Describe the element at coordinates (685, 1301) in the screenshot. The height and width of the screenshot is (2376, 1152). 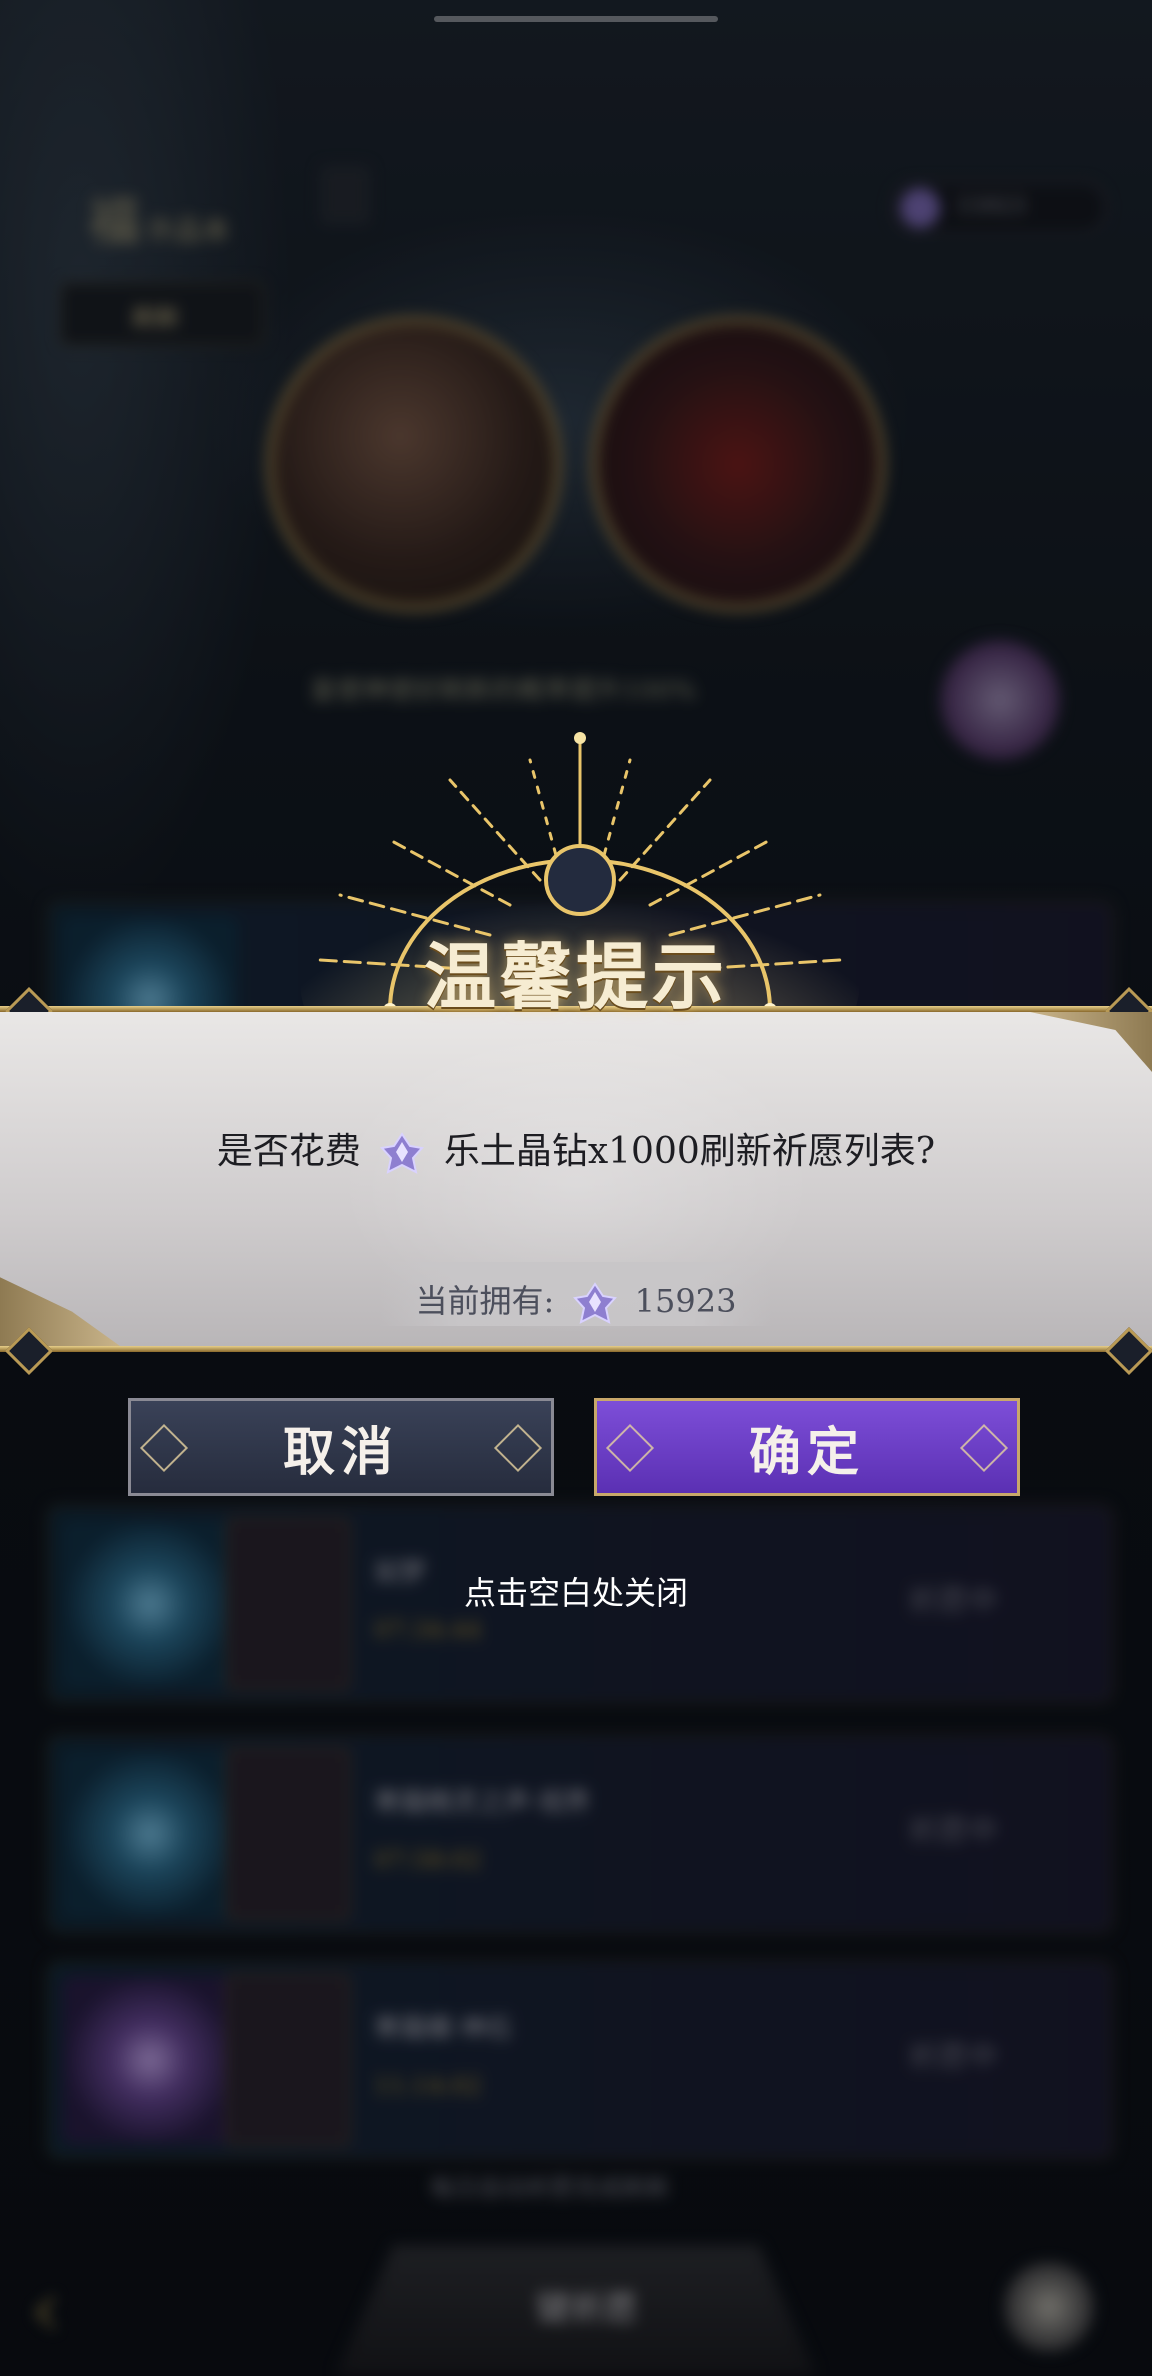
I see `owned-value: 15923` at that location.